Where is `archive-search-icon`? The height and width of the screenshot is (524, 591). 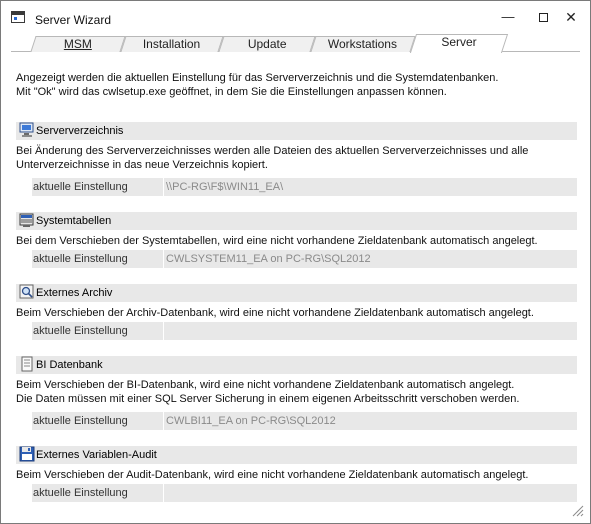 archive-search-icon is located at coordinates (26, 291).